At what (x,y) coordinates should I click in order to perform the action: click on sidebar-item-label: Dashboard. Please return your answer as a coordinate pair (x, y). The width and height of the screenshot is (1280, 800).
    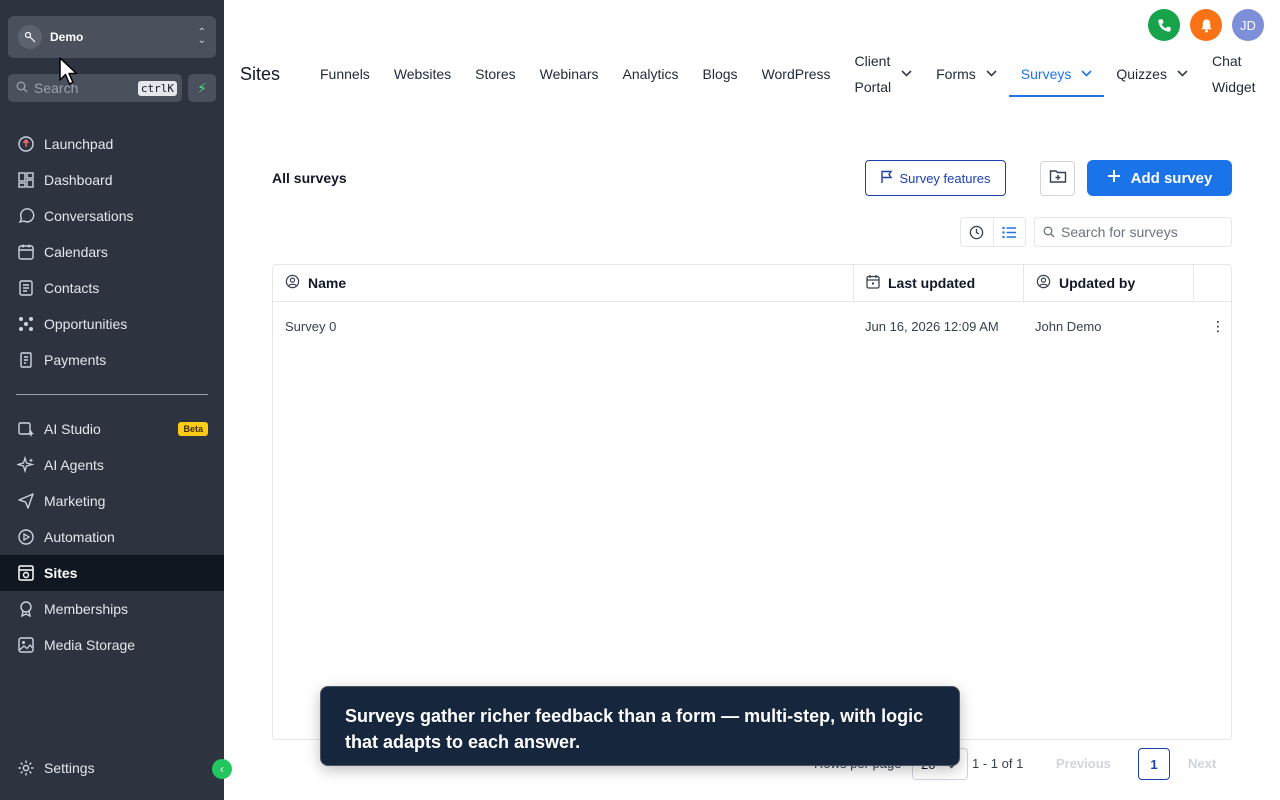
    Looking at the image, I should click on (78, 180).